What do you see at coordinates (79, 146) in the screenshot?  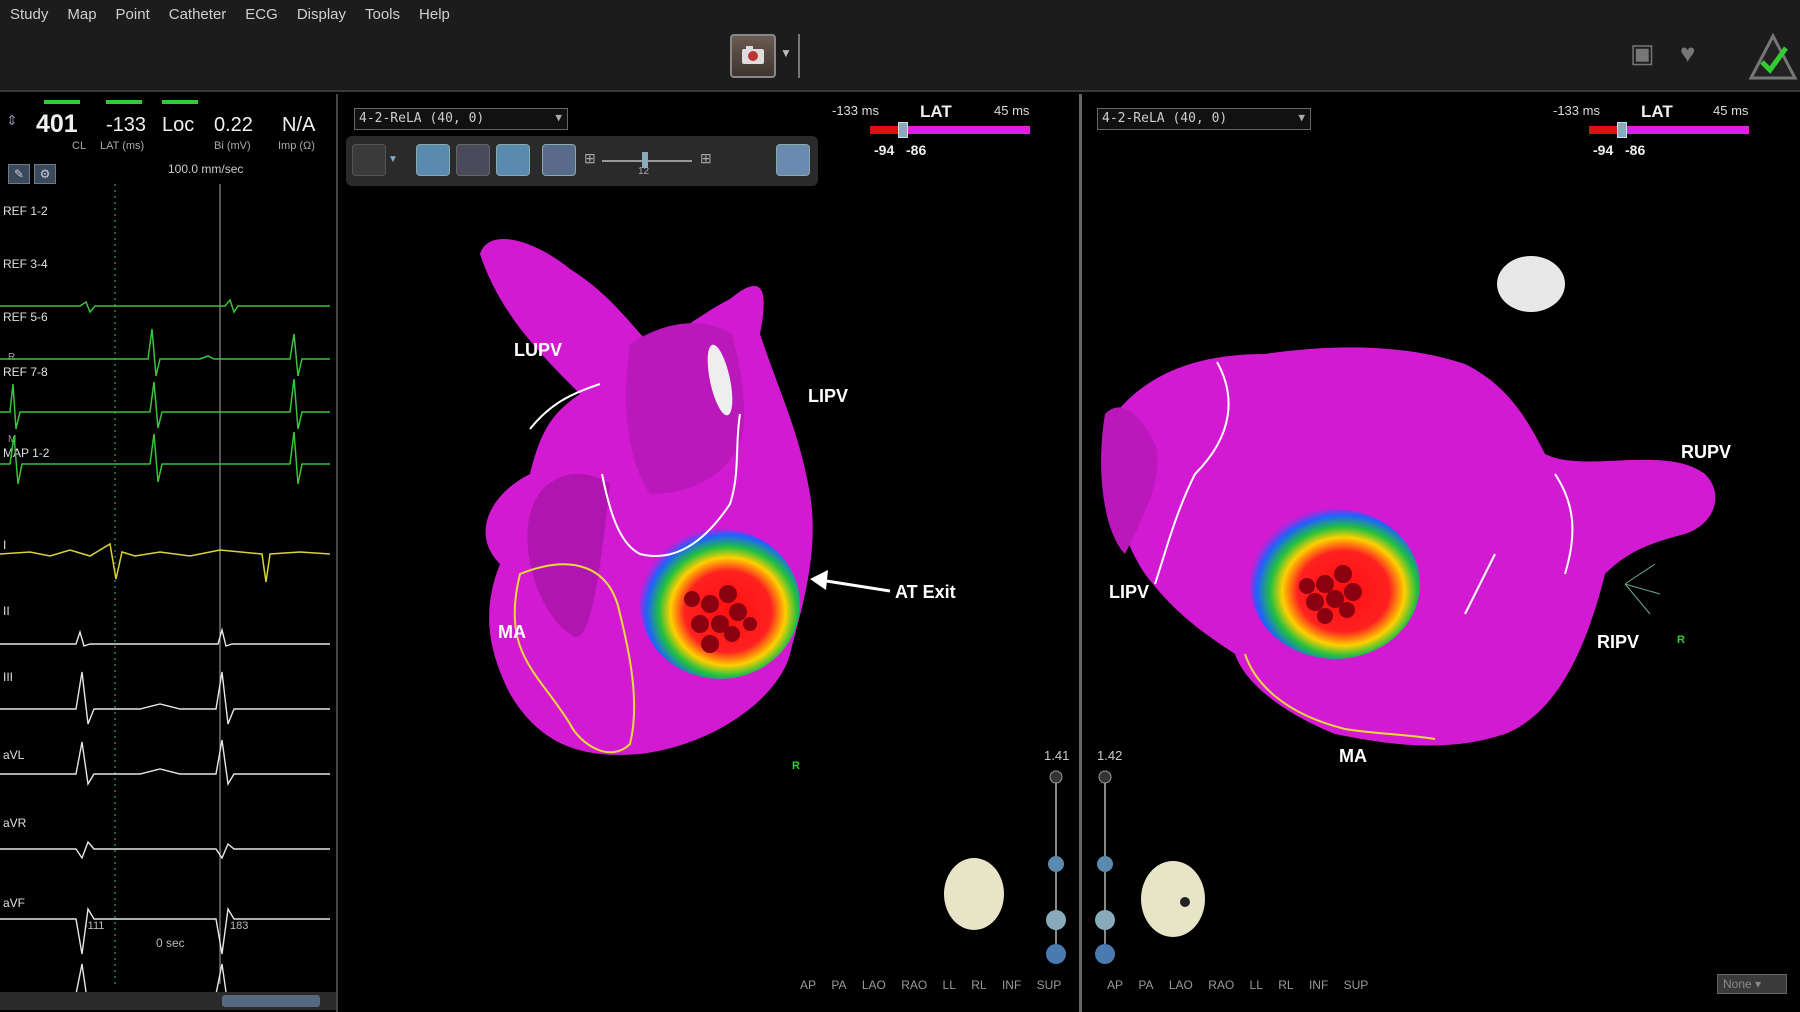 I see `cl-label: CL` at bounding box center [79, 146].